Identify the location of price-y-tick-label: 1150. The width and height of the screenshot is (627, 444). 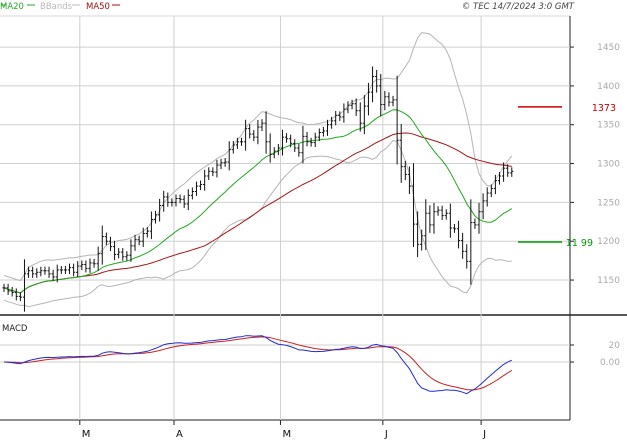
(608, 281).